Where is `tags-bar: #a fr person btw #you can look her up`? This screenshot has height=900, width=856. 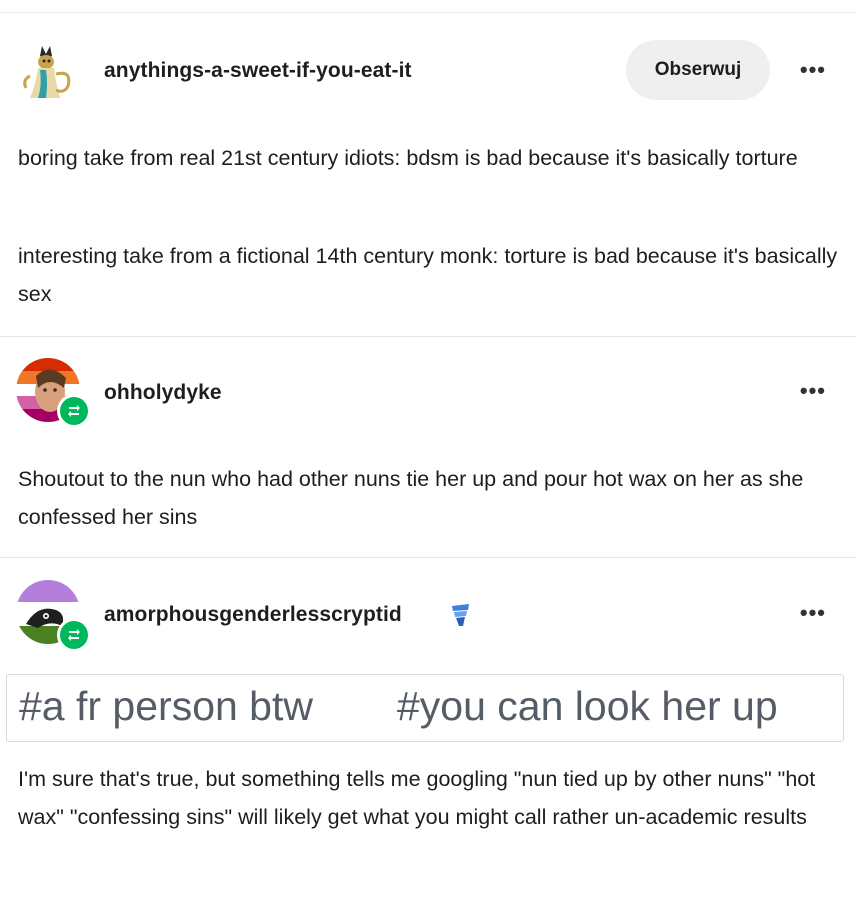 tags-bar: #a fr person btw #you can look her up is located at coordinates (425, 708).